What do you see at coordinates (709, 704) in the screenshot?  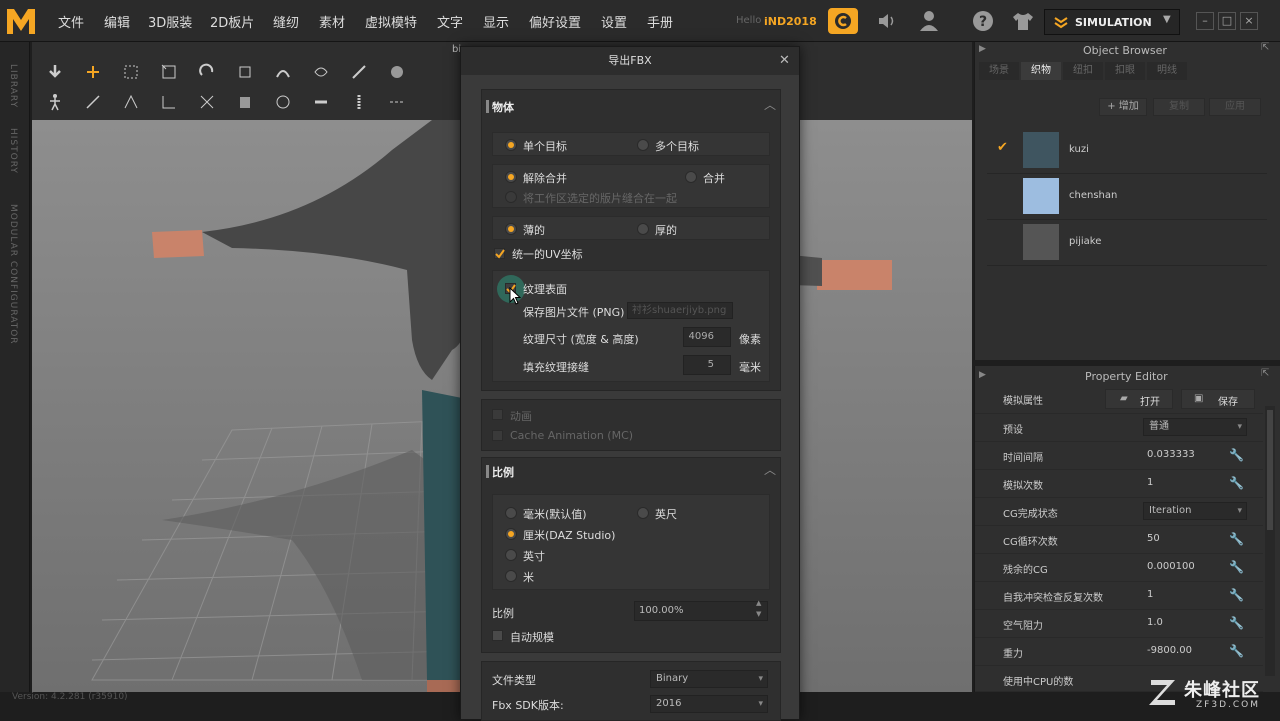 I see `sdk-version-dropdown: 2016` at bounding box center [709, 704].